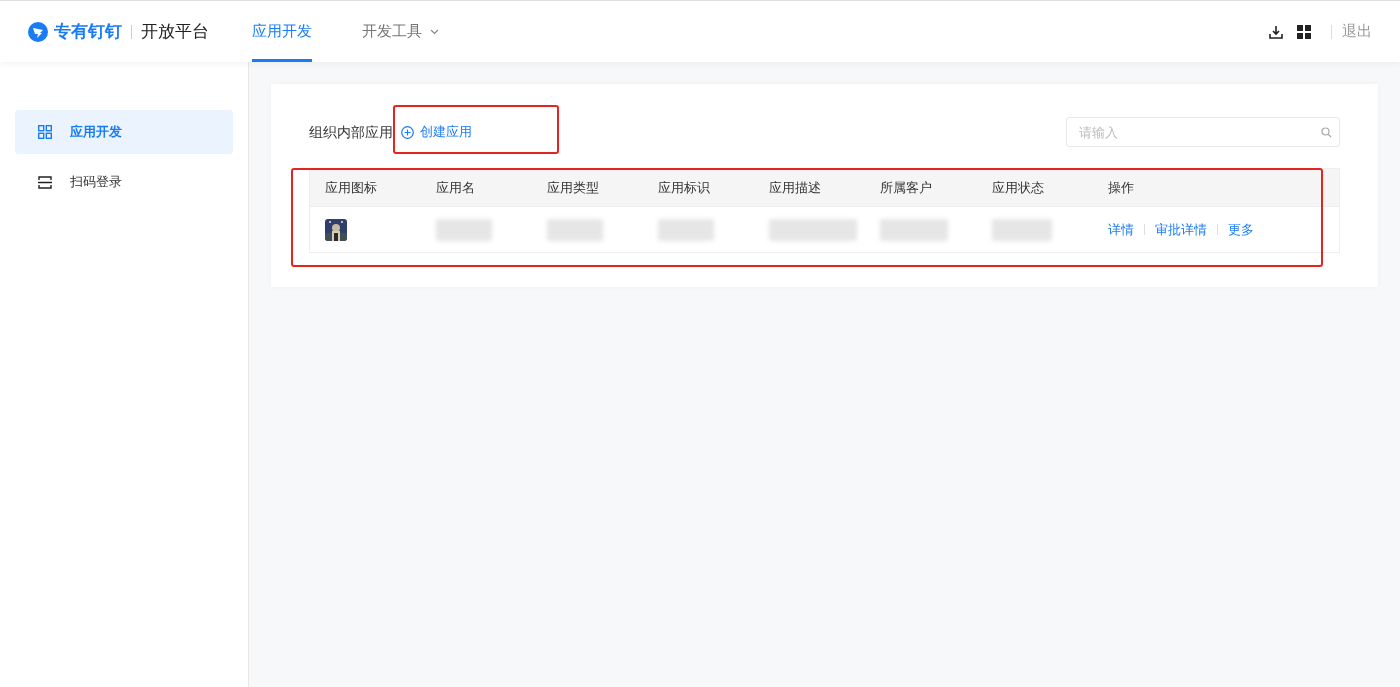 The width and height of the screenshot is (1400, 687). What do you see at coordinates (1181, 229) in the screenshot?
I see `action-link: 审批详情` at bounding box center [1181, 229].